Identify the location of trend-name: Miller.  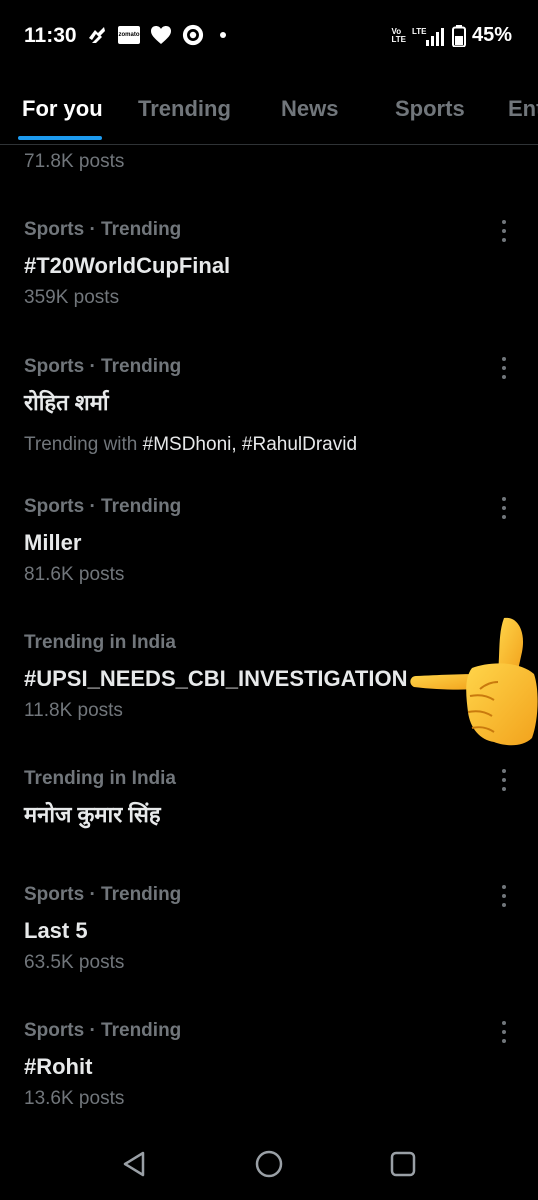
(53, 542).